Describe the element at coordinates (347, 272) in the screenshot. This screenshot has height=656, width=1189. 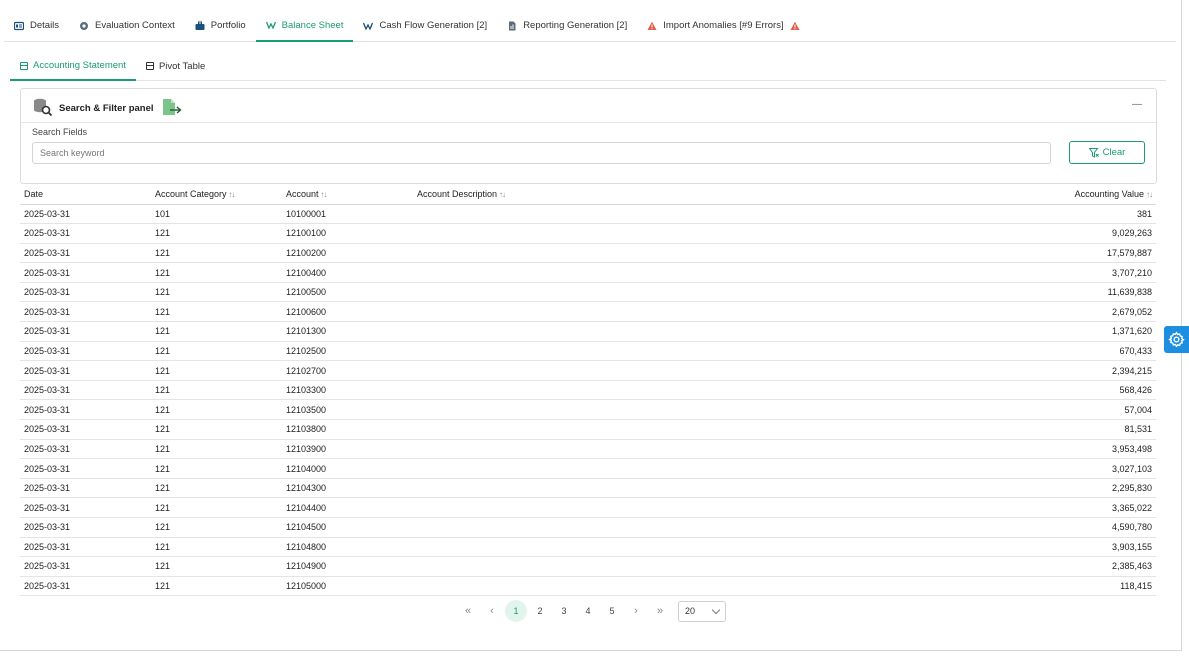
I see `cell-account: 12100400` at that location.